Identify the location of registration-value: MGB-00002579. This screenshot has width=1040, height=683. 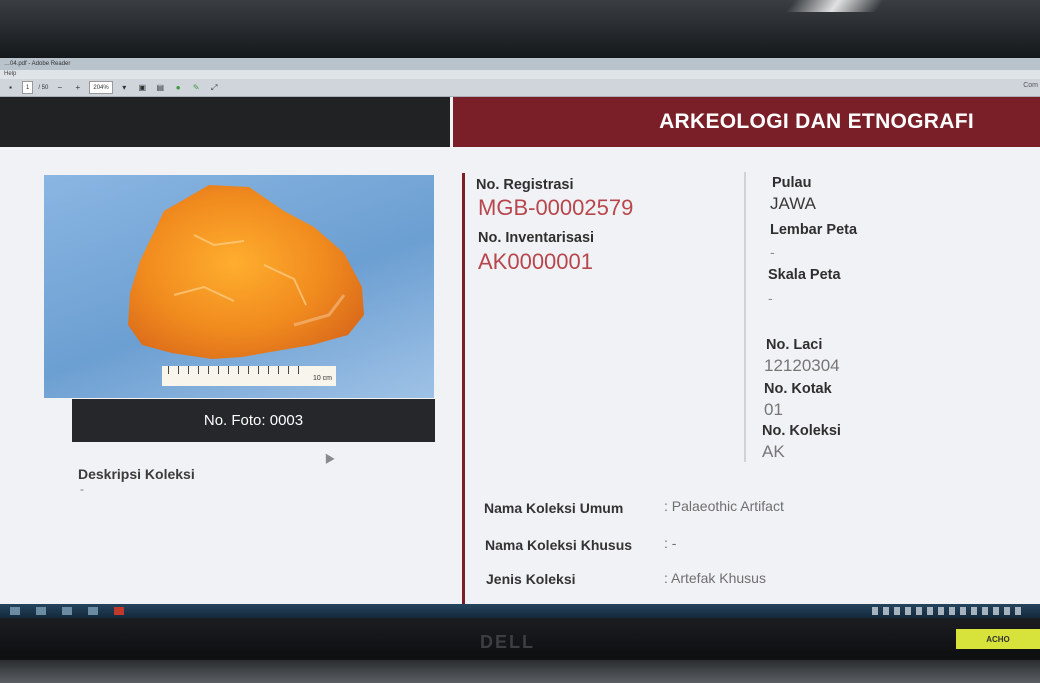
(556, 207).